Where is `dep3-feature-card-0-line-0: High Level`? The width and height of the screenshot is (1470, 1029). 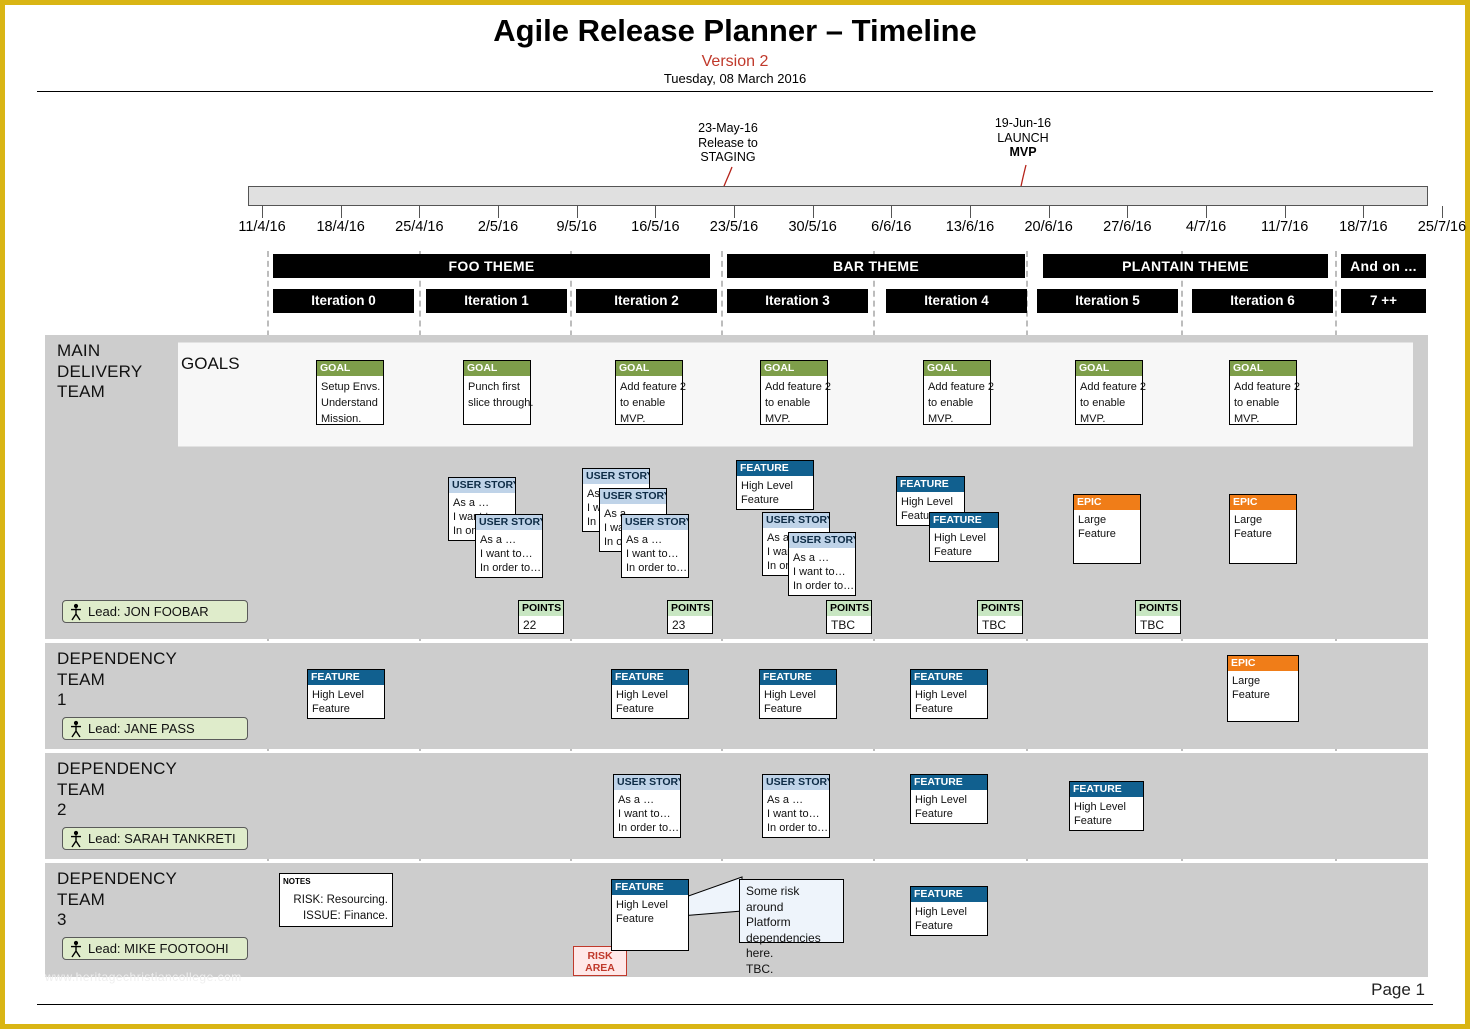 dep3-feature-card-0-line-0: High Level is located at coordinates (642, 905).